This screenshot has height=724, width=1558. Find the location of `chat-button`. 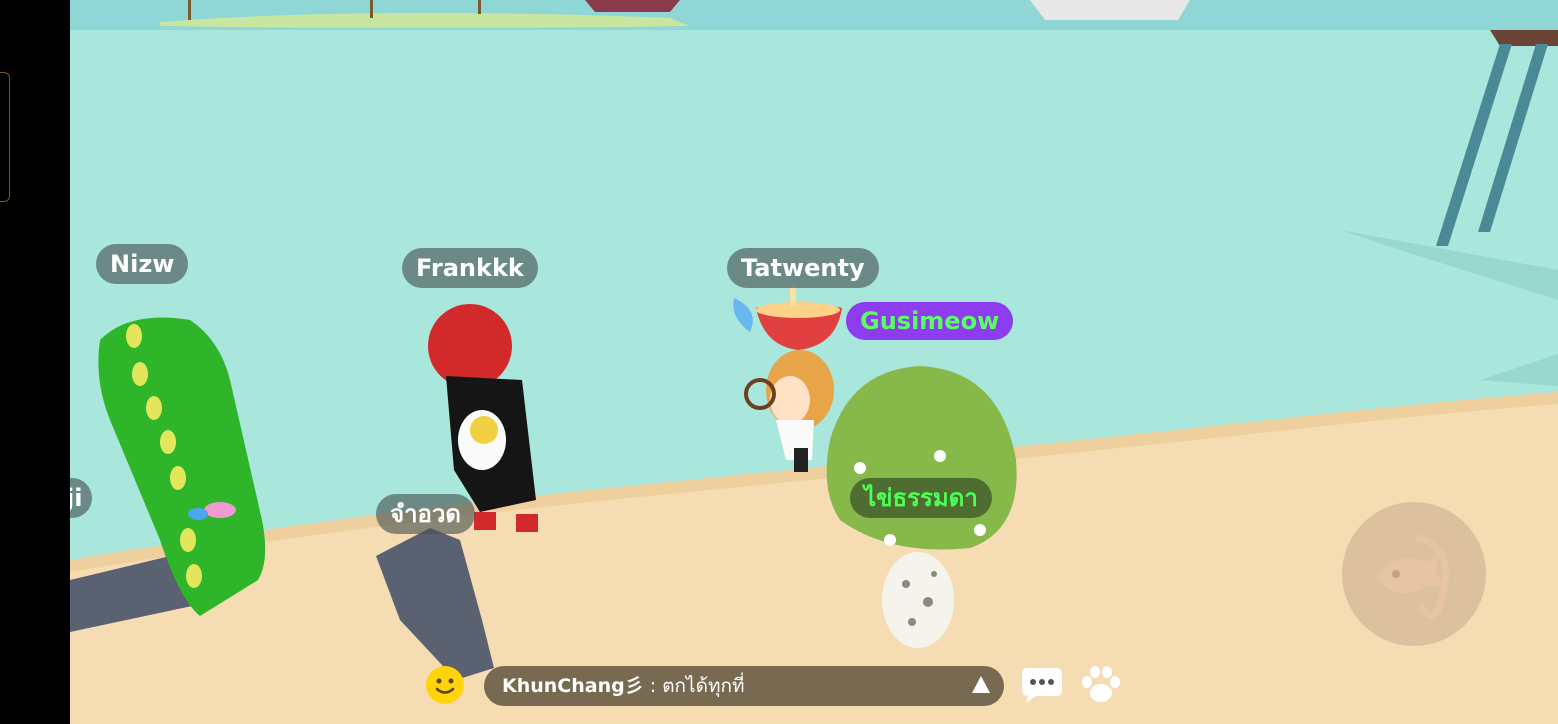

chat-button is located at coordinates (1042, 685).